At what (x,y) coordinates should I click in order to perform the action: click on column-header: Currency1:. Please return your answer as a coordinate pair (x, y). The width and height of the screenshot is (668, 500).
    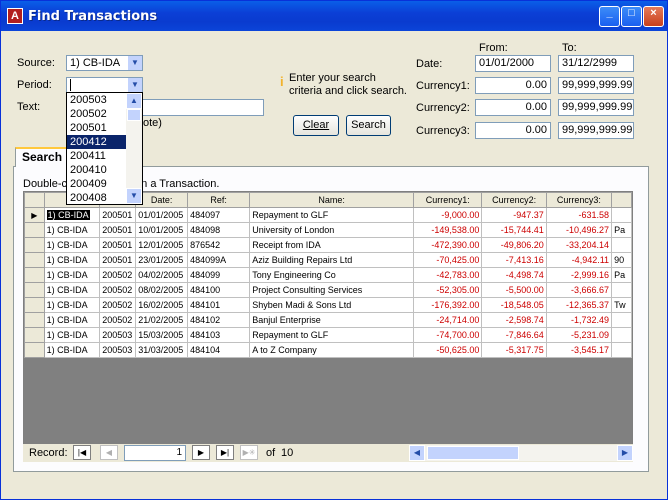
    Looking at the image, I should click on (448, 200).